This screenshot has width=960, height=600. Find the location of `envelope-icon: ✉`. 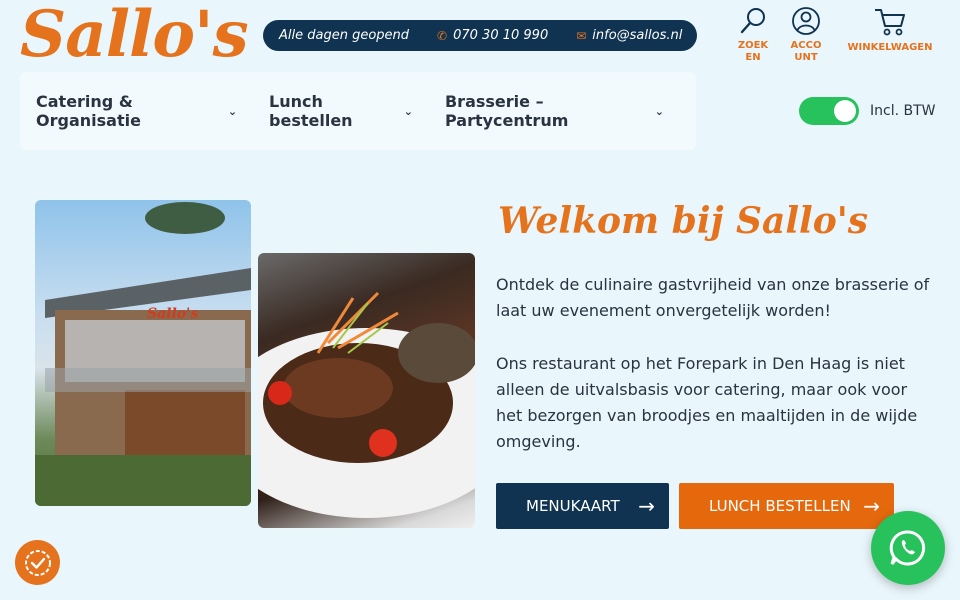

envelope-icon: ✉ is located at coordinates (581, 35).